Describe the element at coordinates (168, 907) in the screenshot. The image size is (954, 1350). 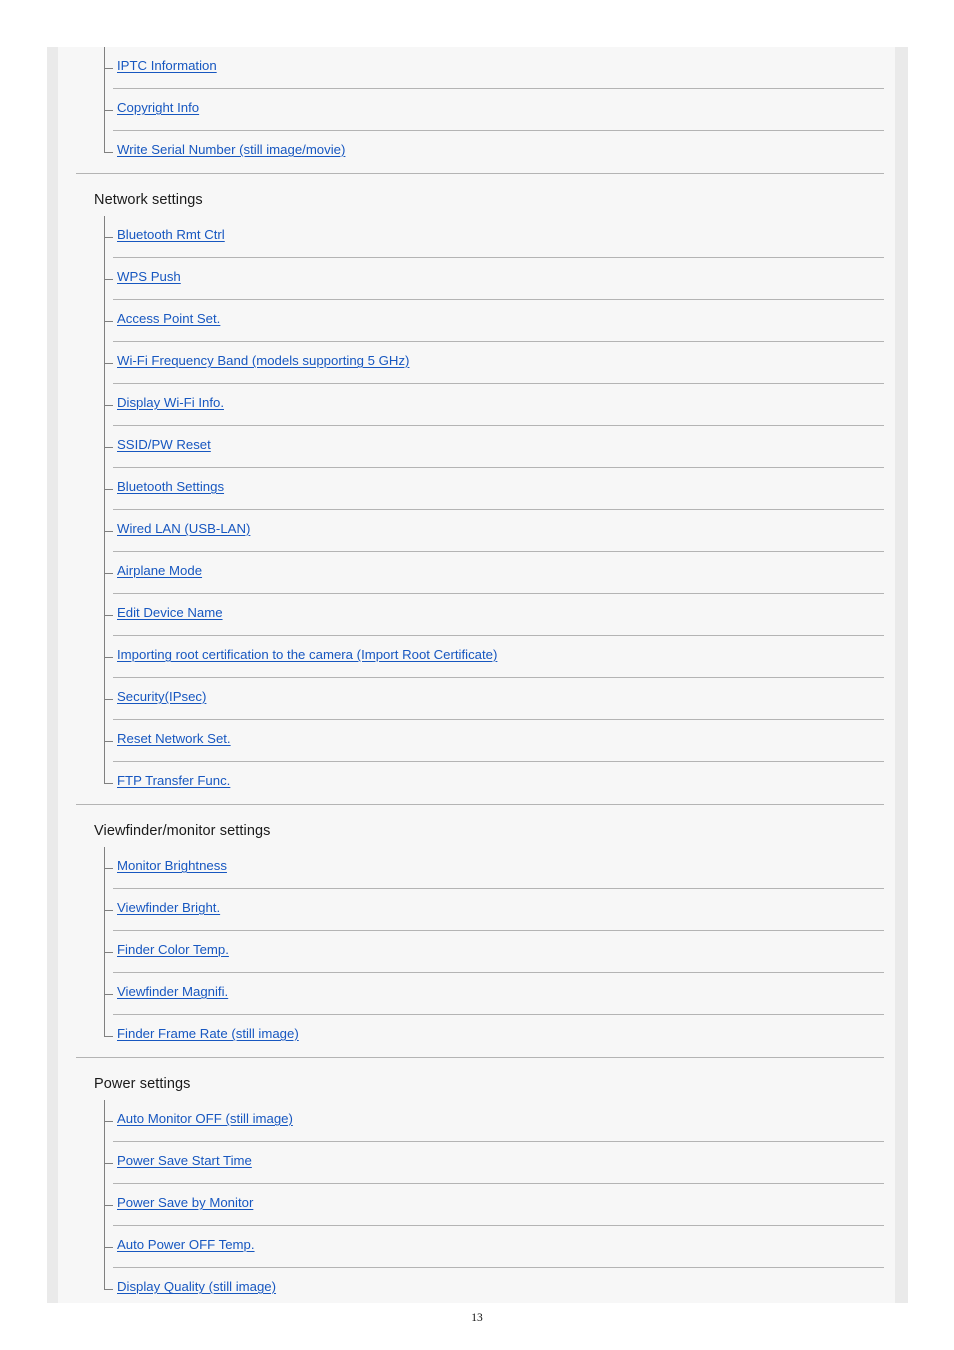
I see `toc-link: Viewfinder Bright.` at that location.